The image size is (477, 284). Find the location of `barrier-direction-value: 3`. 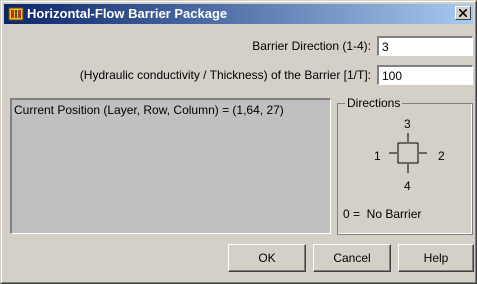

barrier-direction-value: 3 is located at coordinates (385, 47).